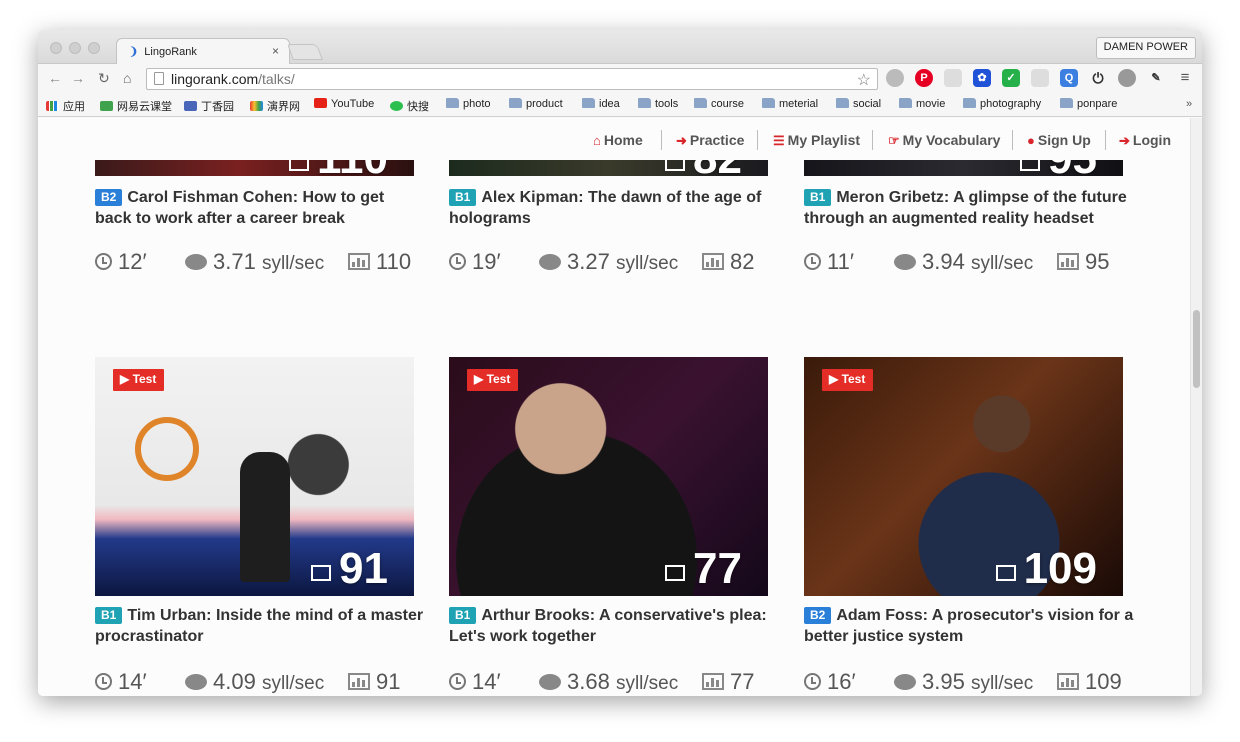 The height and width of the screenshot is (742, 1240). What do you see at coordinates (190, 106) in the screenshot?
I see `flower-icon` at bounding box center [190, 106].